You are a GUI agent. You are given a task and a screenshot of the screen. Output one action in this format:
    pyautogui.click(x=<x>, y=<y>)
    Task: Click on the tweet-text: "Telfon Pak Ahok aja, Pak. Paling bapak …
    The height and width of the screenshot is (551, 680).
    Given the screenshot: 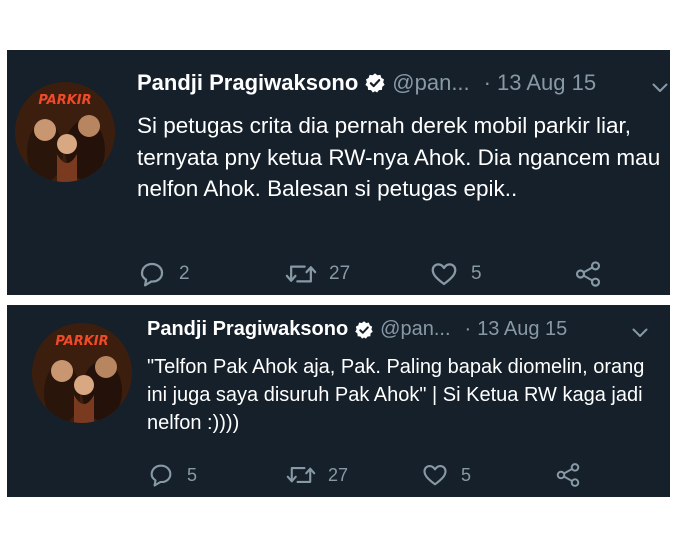 What is the action you would take?
    pyautogui.click(x=396, y=395)
    